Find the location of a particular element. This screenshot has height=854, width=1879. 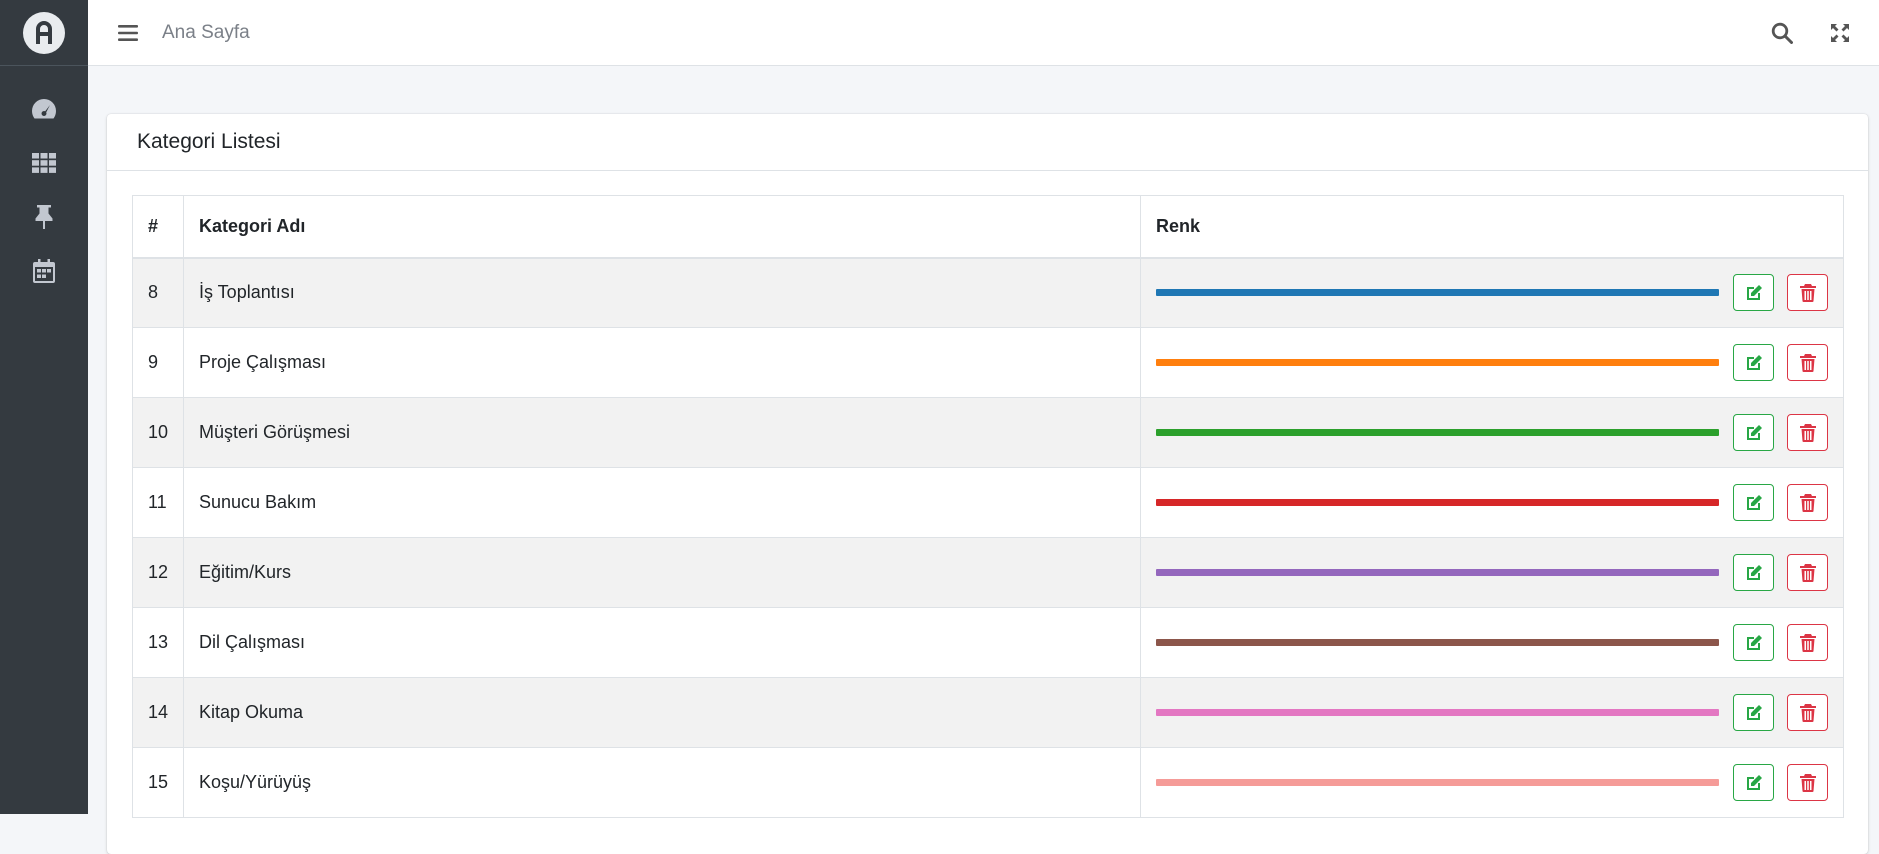

row-id: 9 is located at coordinates (158, 363).